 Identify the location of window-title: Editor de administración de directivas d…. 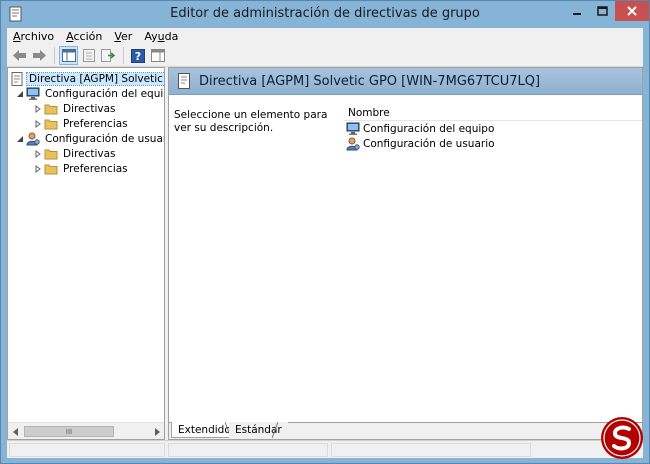
(325, 13).